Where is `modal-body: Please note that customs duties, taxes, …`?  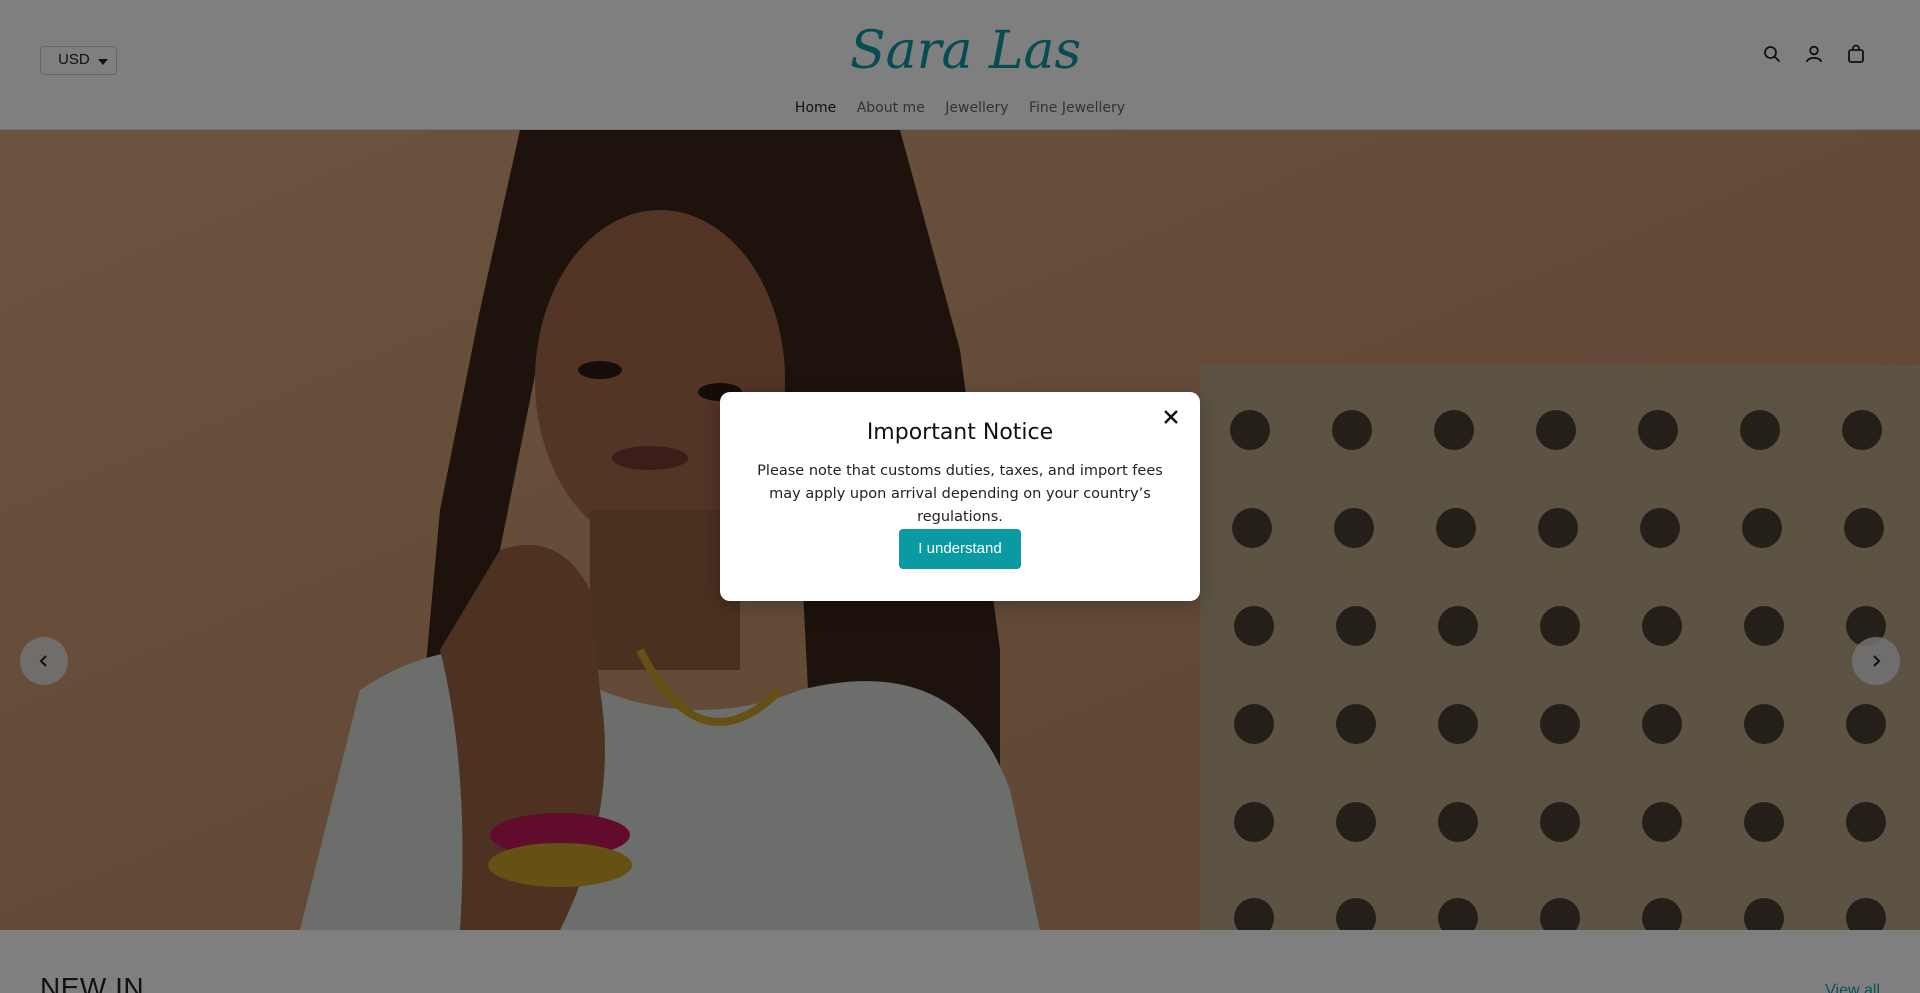 modal-body: Please note that customs duties, taxes, … is located at coordinates (960, 494).